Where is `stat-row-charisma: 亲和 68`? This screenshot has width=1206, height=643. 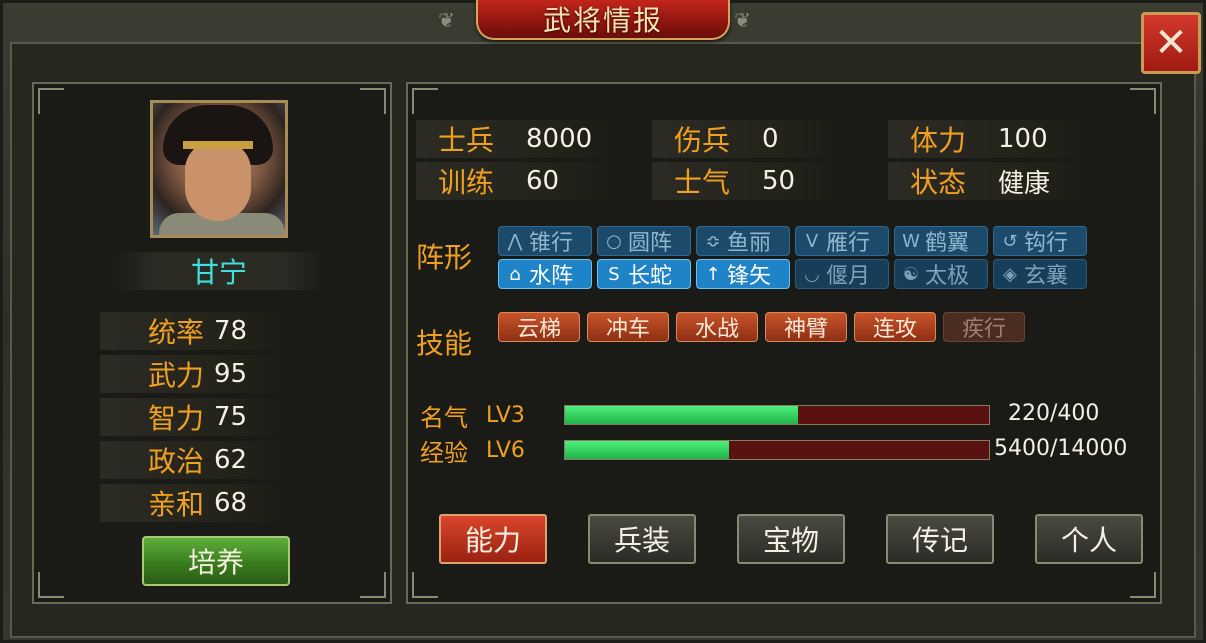 stat-row-charisma: 亲和 68 is located at coordinates (198, 503).